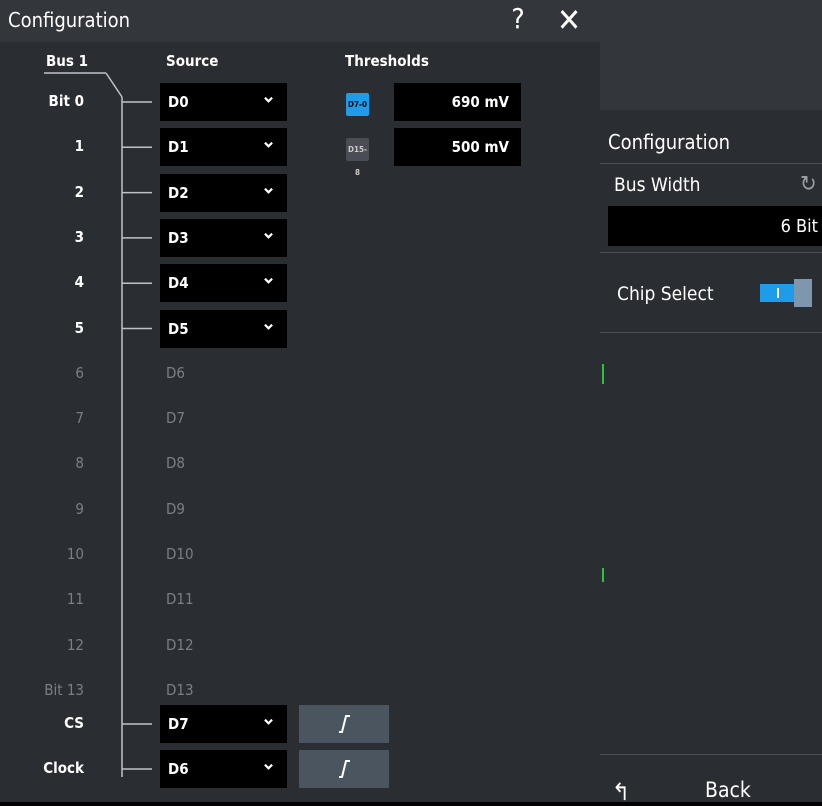 This screenshot has width=822, height=806. Describe the element at coordinates (180, 554) in the screenshot. I see `bit-source-inactive: D10` at that location.